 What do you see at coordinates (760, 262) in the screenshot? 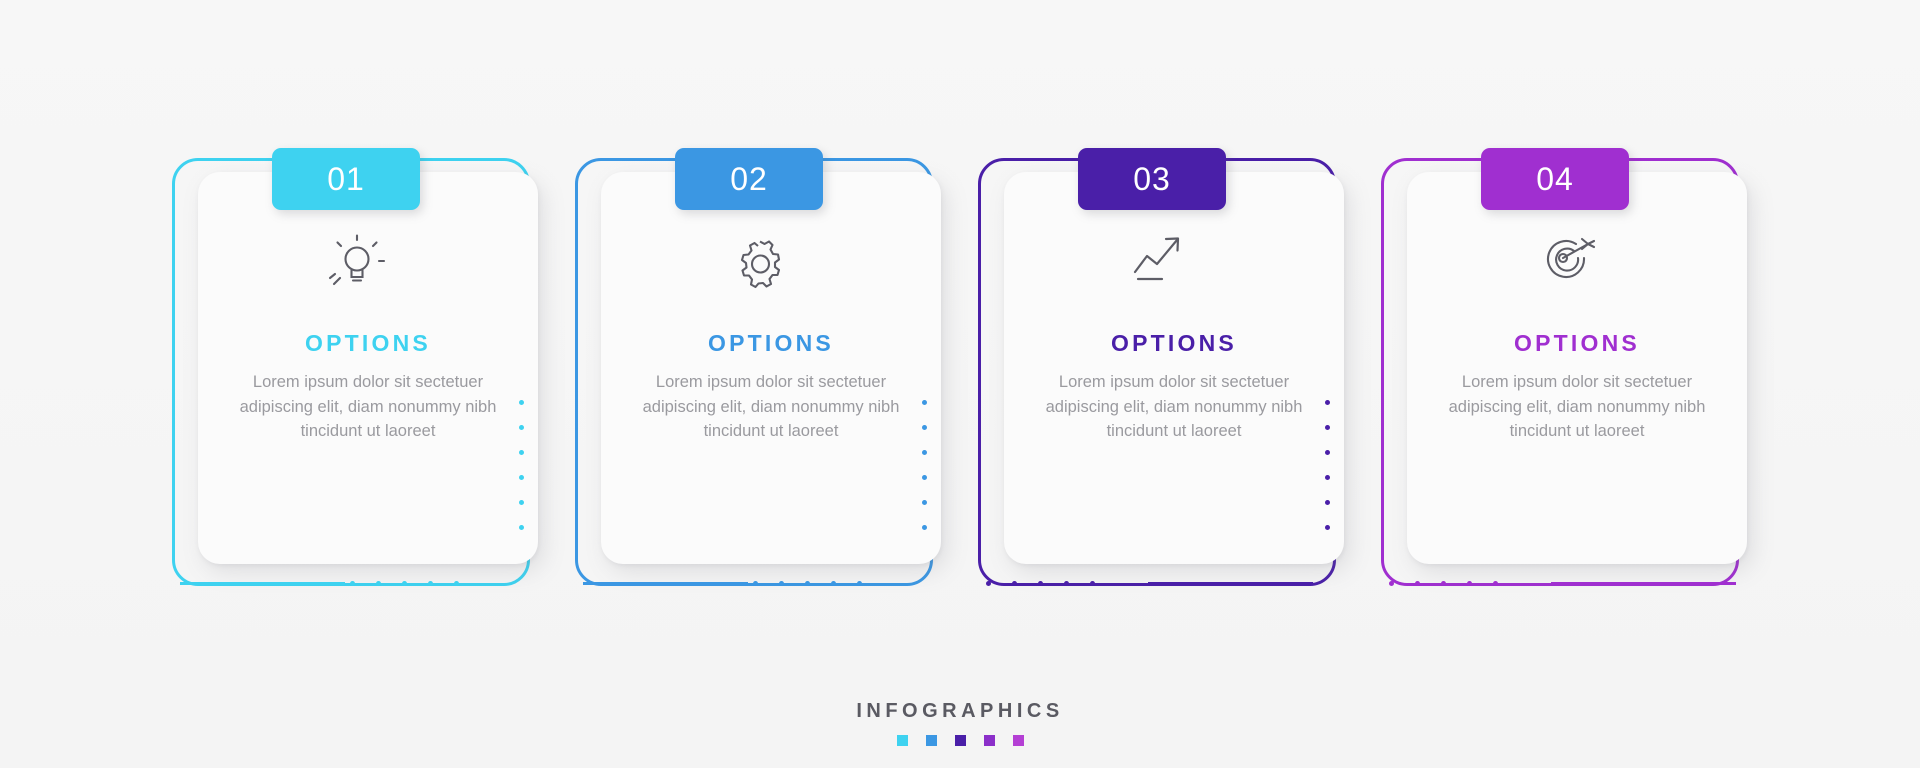
I see `gear-icon` at bounding box center [760, 262].